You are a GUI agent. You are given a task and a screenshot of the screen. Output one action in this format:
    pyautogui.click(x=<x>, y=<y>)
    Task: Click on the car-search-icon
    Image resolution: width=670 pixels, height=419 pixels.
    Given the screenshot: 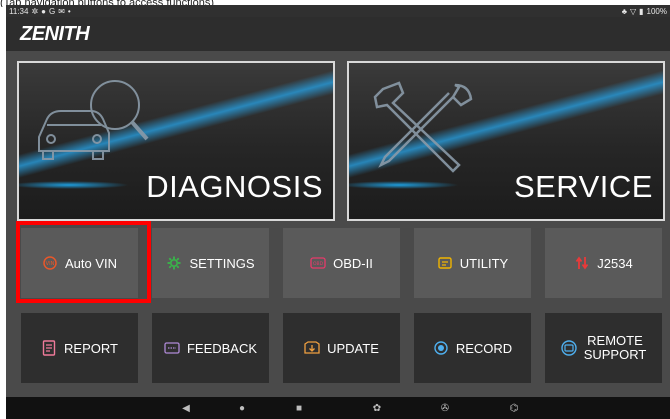 What is the action you would take?
    pyautogui.click(x=93, y=120)
    